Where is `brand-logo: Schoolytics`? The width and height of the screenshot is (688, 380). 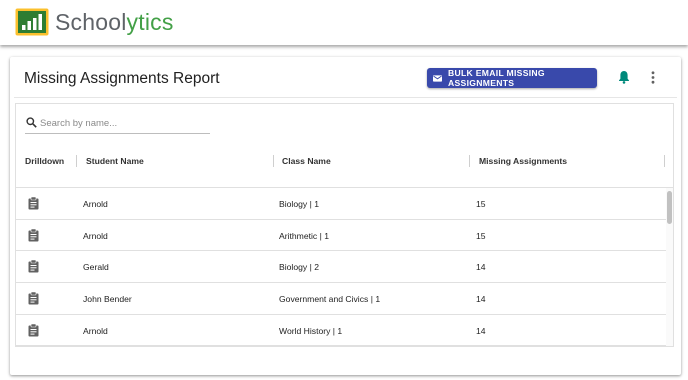
brand-logo: Schoolytics is located at coordinates (94, 22).